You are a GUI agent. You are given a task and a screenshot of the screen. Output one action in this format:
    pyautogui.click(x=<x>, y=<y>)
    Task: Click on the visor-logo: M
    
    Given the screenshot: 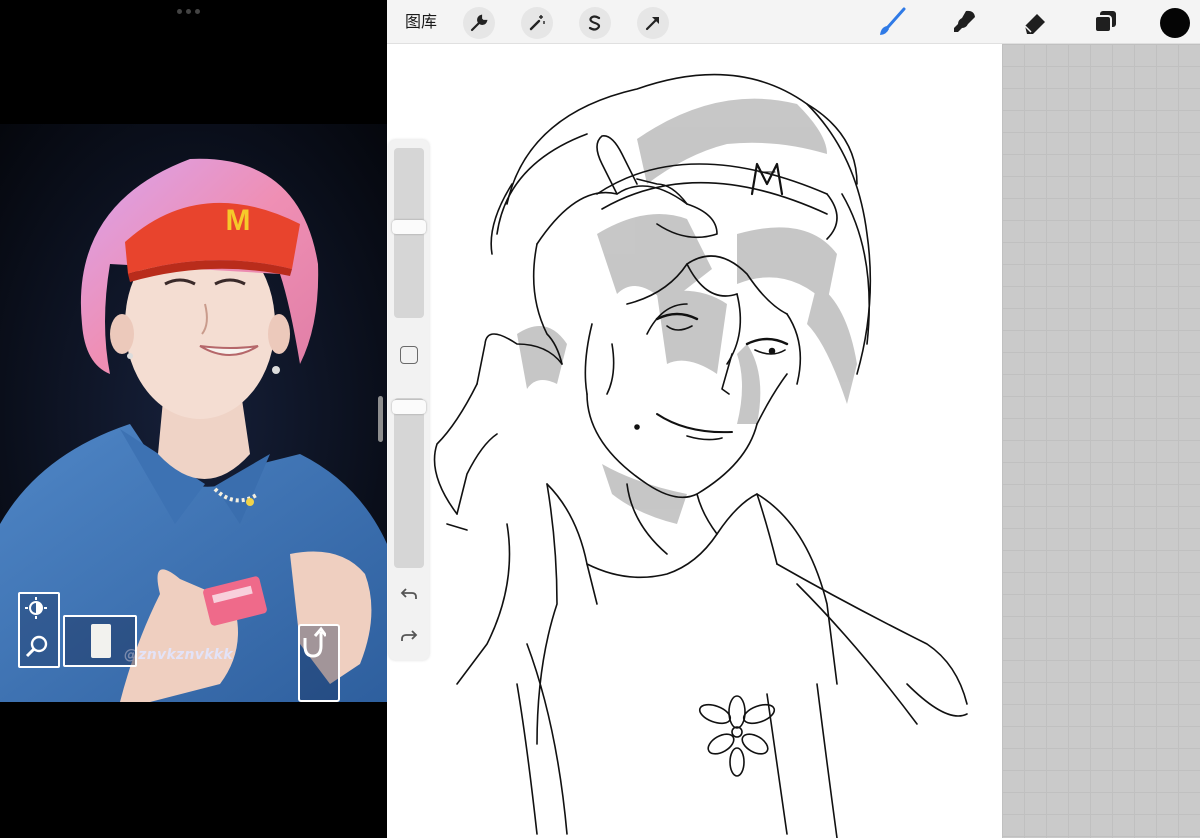 What is the action you would take?
    pyautogui.click(x=238, y=220)
    